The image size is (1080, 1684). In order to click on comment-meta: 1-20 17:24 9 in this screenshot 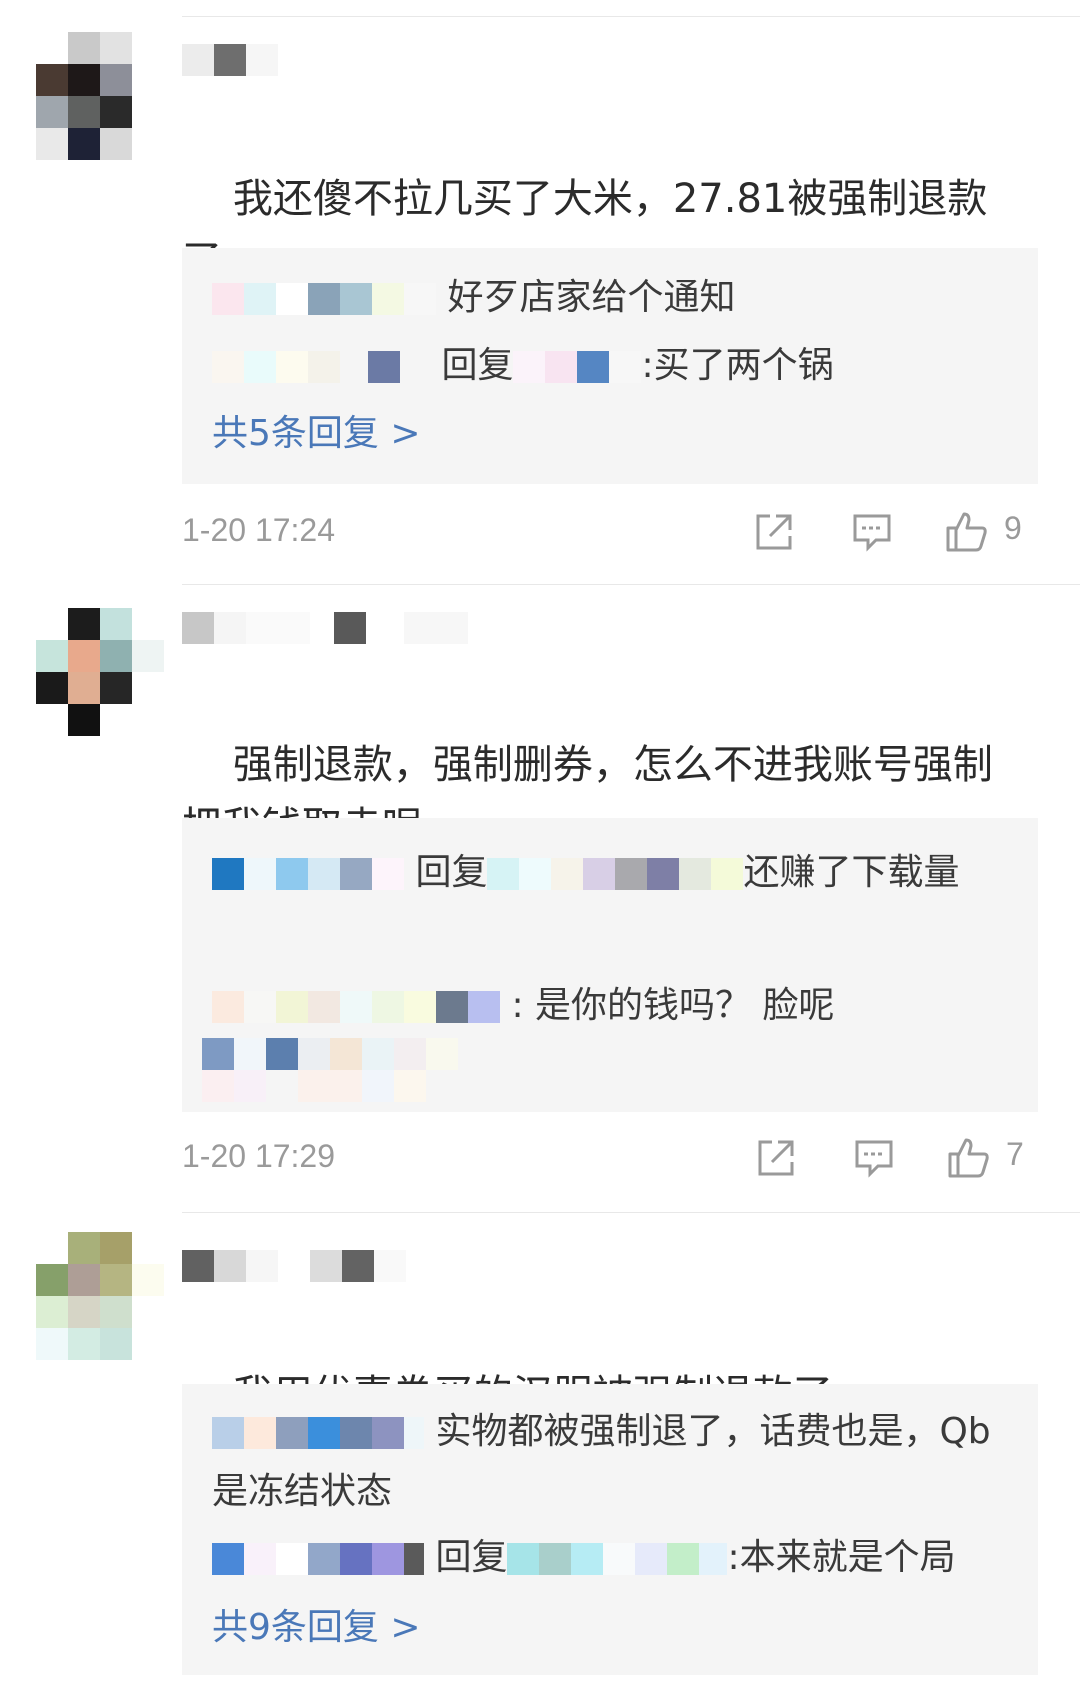, I will do `click(612, 532)`.